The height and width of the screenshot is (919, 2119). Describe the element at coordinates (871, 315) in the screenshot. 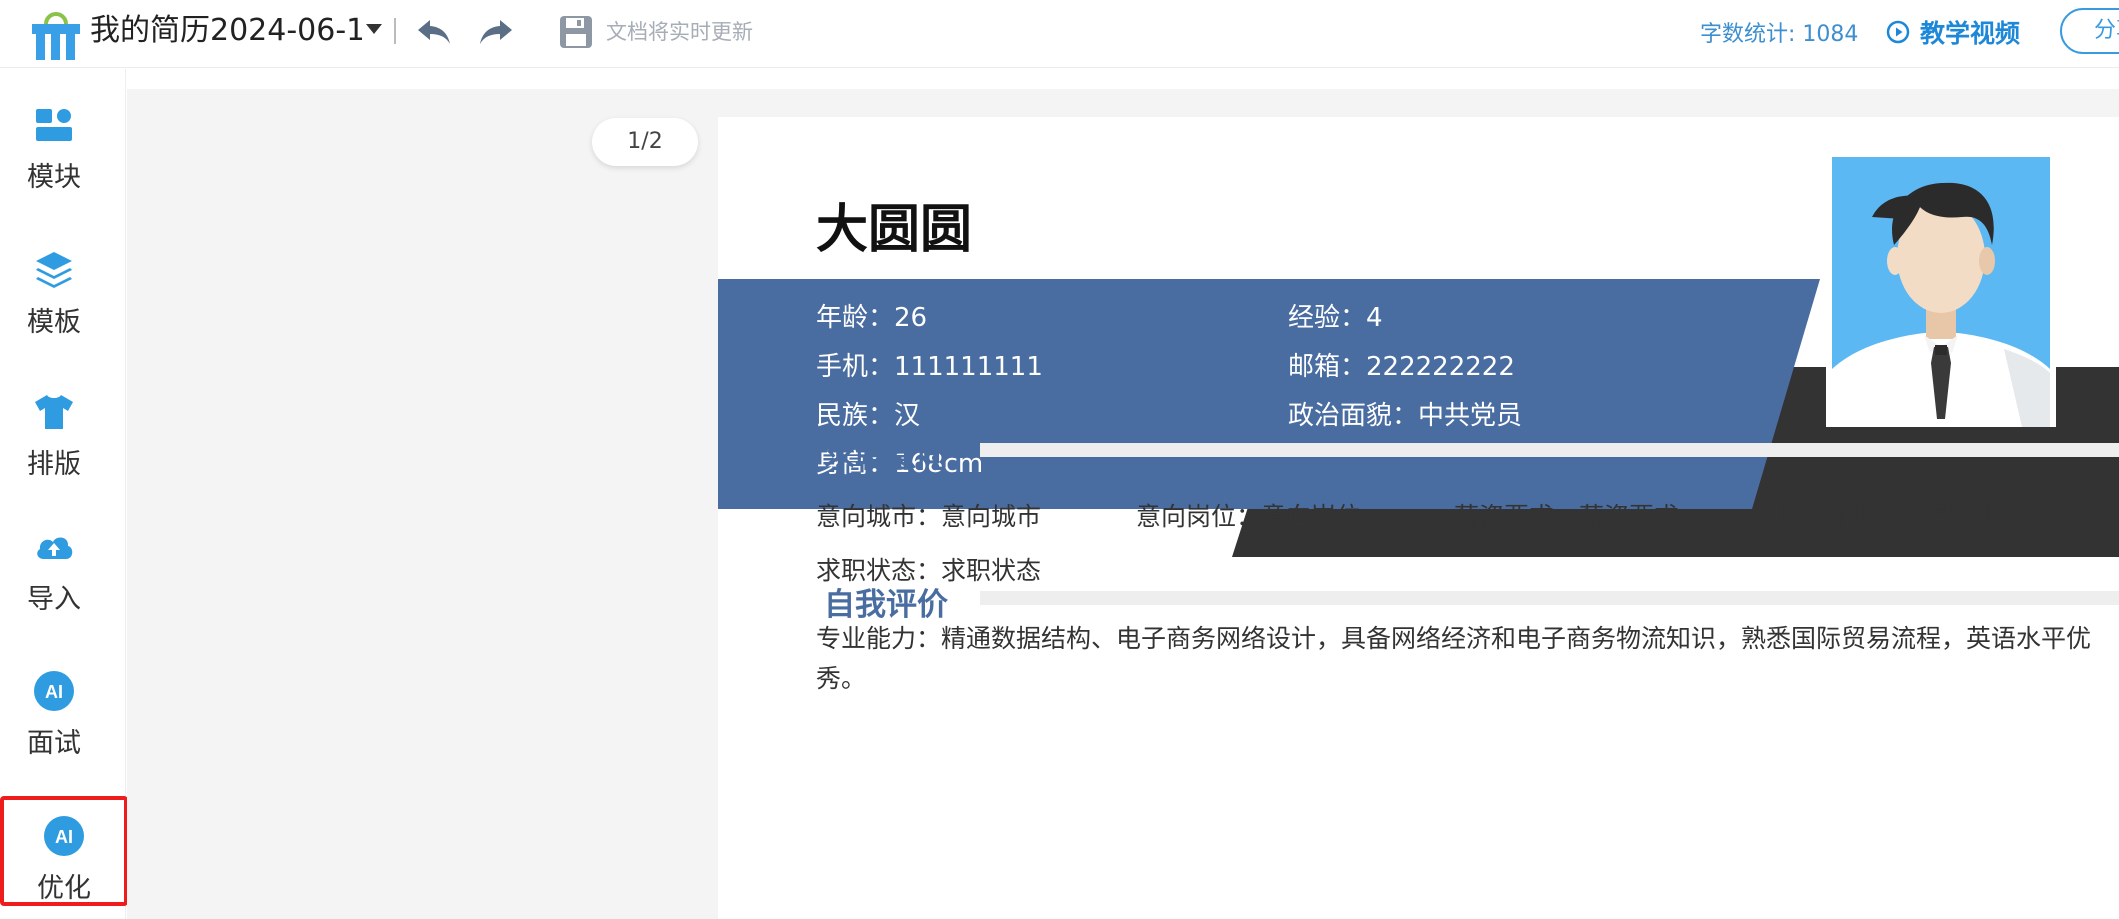

I see `info-age: 年龄：26` at that location.